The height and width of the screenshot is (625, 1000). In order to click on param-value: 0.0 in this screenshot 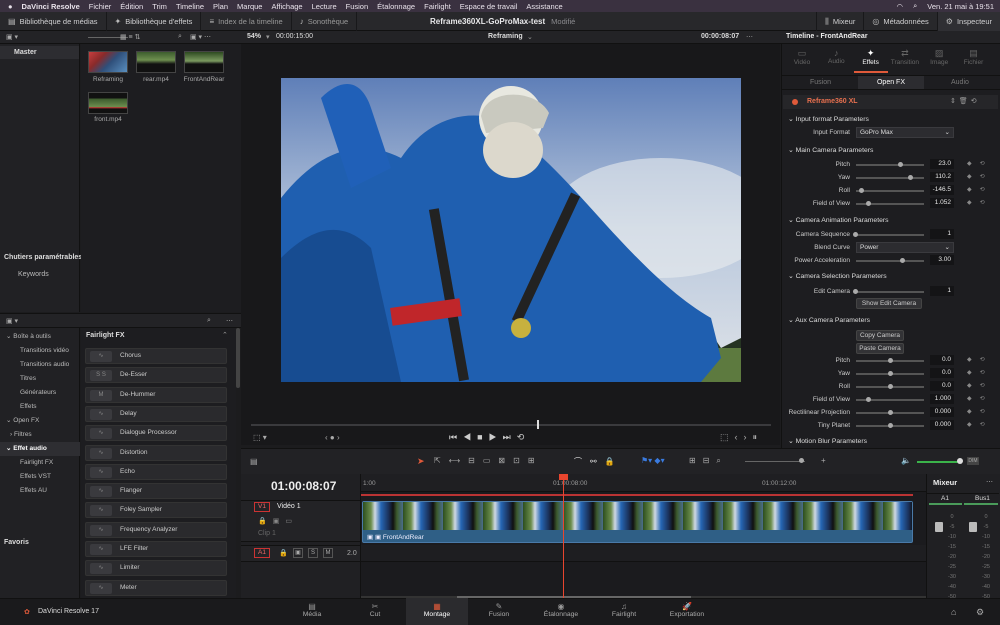, I will do `click(942, 373)`.